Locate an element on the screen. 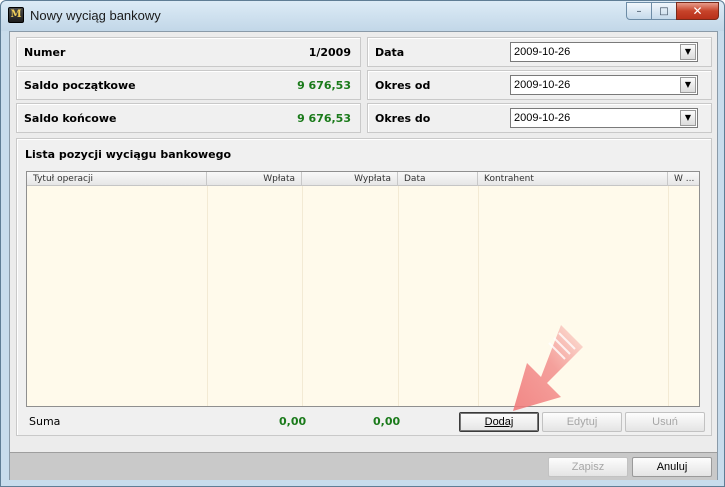 The height and width of the screenshot is (487, 725). okres-do-row: Okres do 2009-10-26 ▼ is located at coordinates (539, 118).